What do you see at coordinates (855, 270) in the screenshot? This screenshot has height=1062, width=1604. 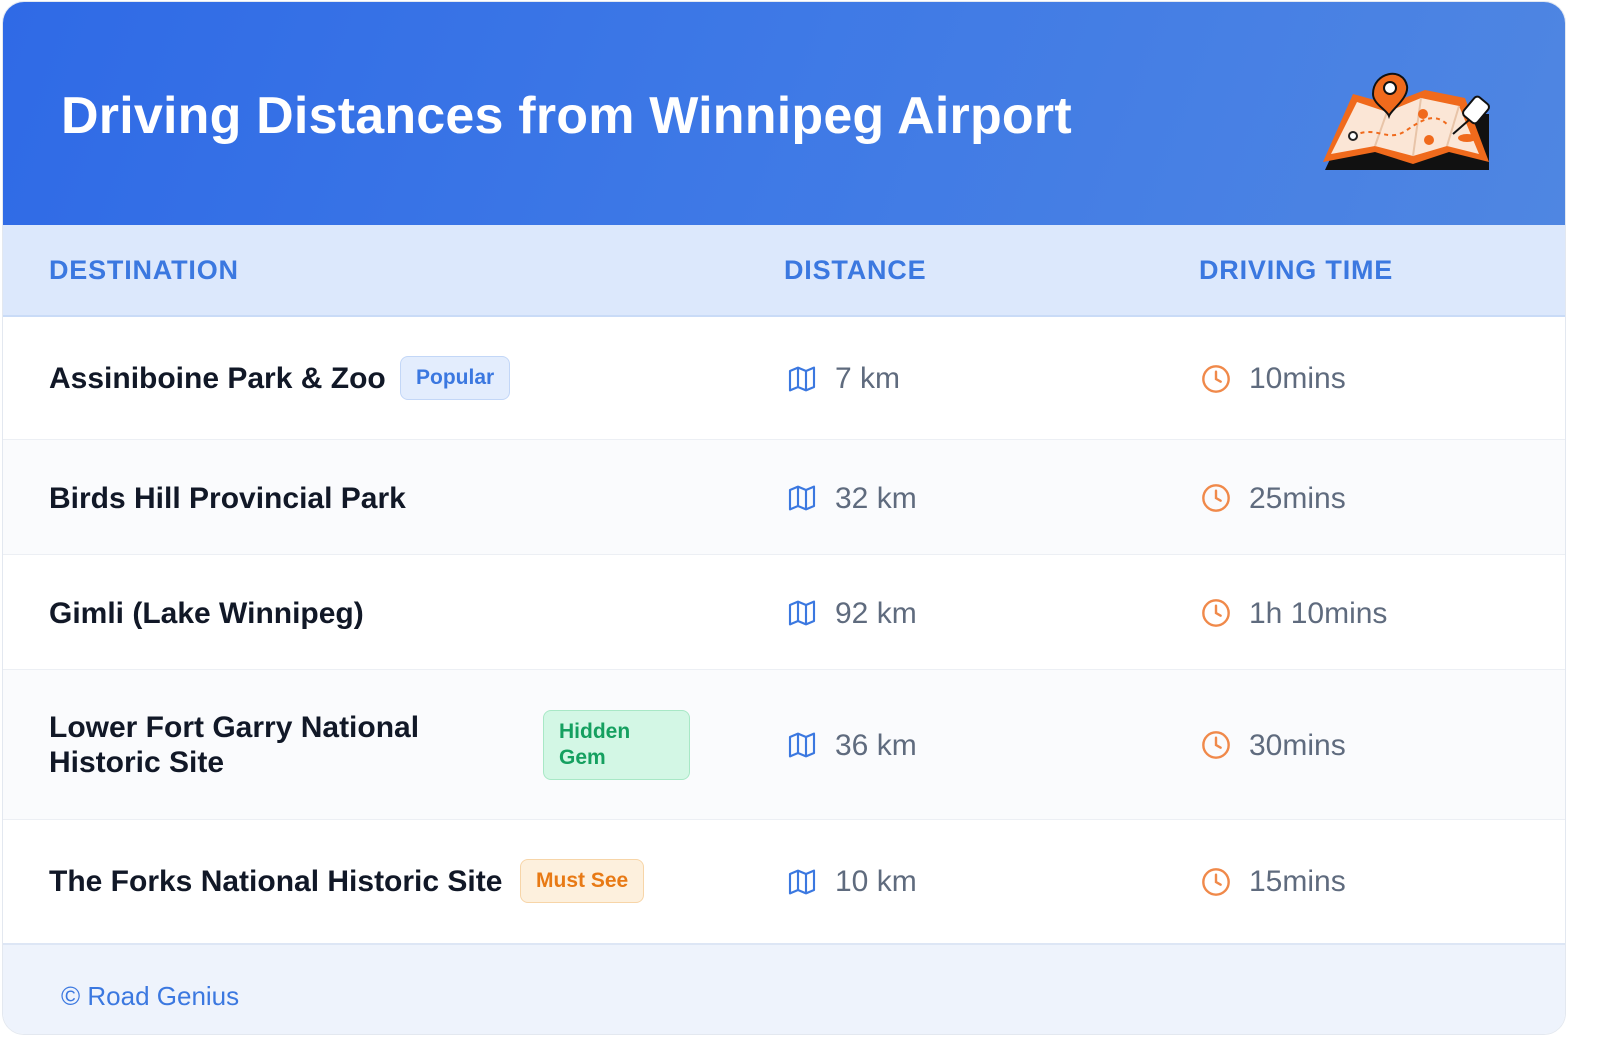 I see `column-header-distance: DISTANCE` at bounding box center [855, 270].